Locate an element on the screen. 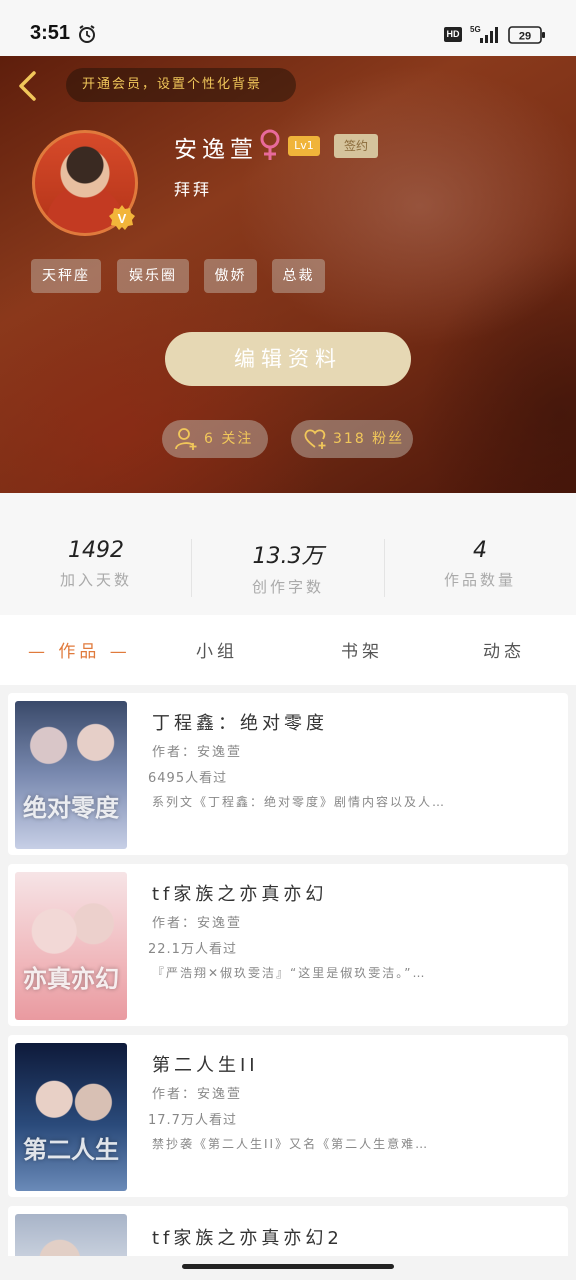 This screenshot has height=1280, width=576. followers-button: 318 粉丝 is located at coordinates (352, 439).